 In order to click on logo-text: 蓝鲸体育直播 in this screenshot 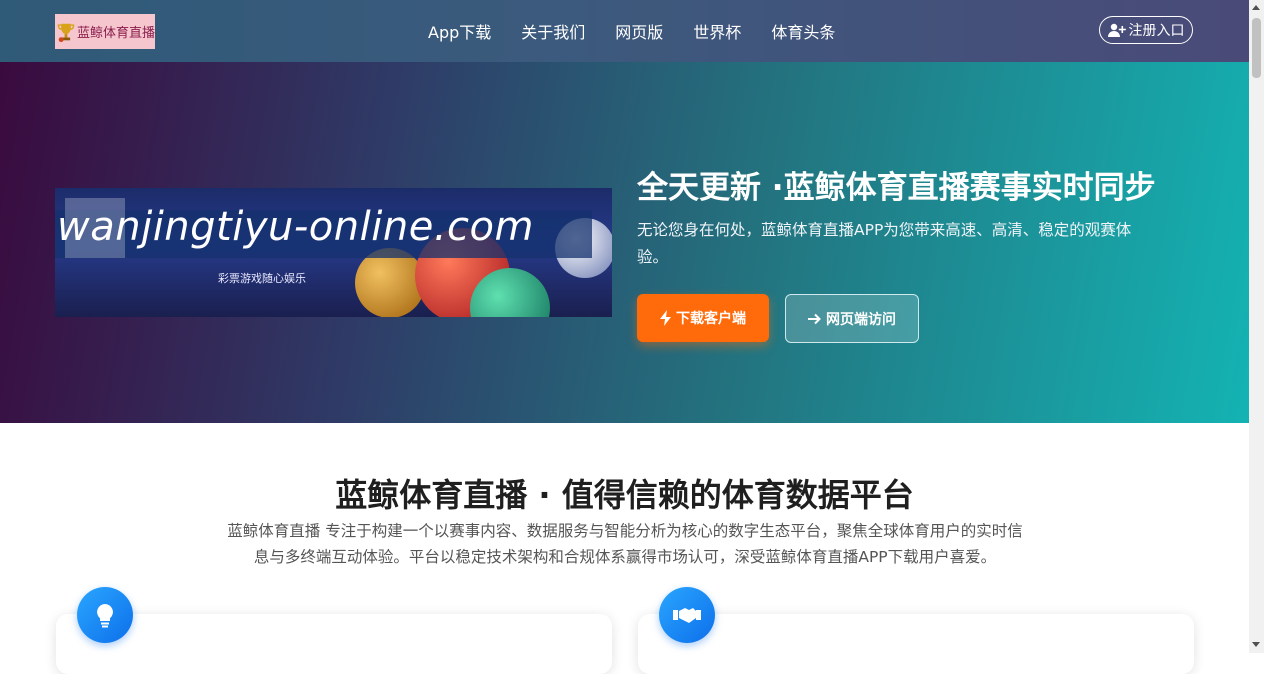, I will do `click(115, 33)`.